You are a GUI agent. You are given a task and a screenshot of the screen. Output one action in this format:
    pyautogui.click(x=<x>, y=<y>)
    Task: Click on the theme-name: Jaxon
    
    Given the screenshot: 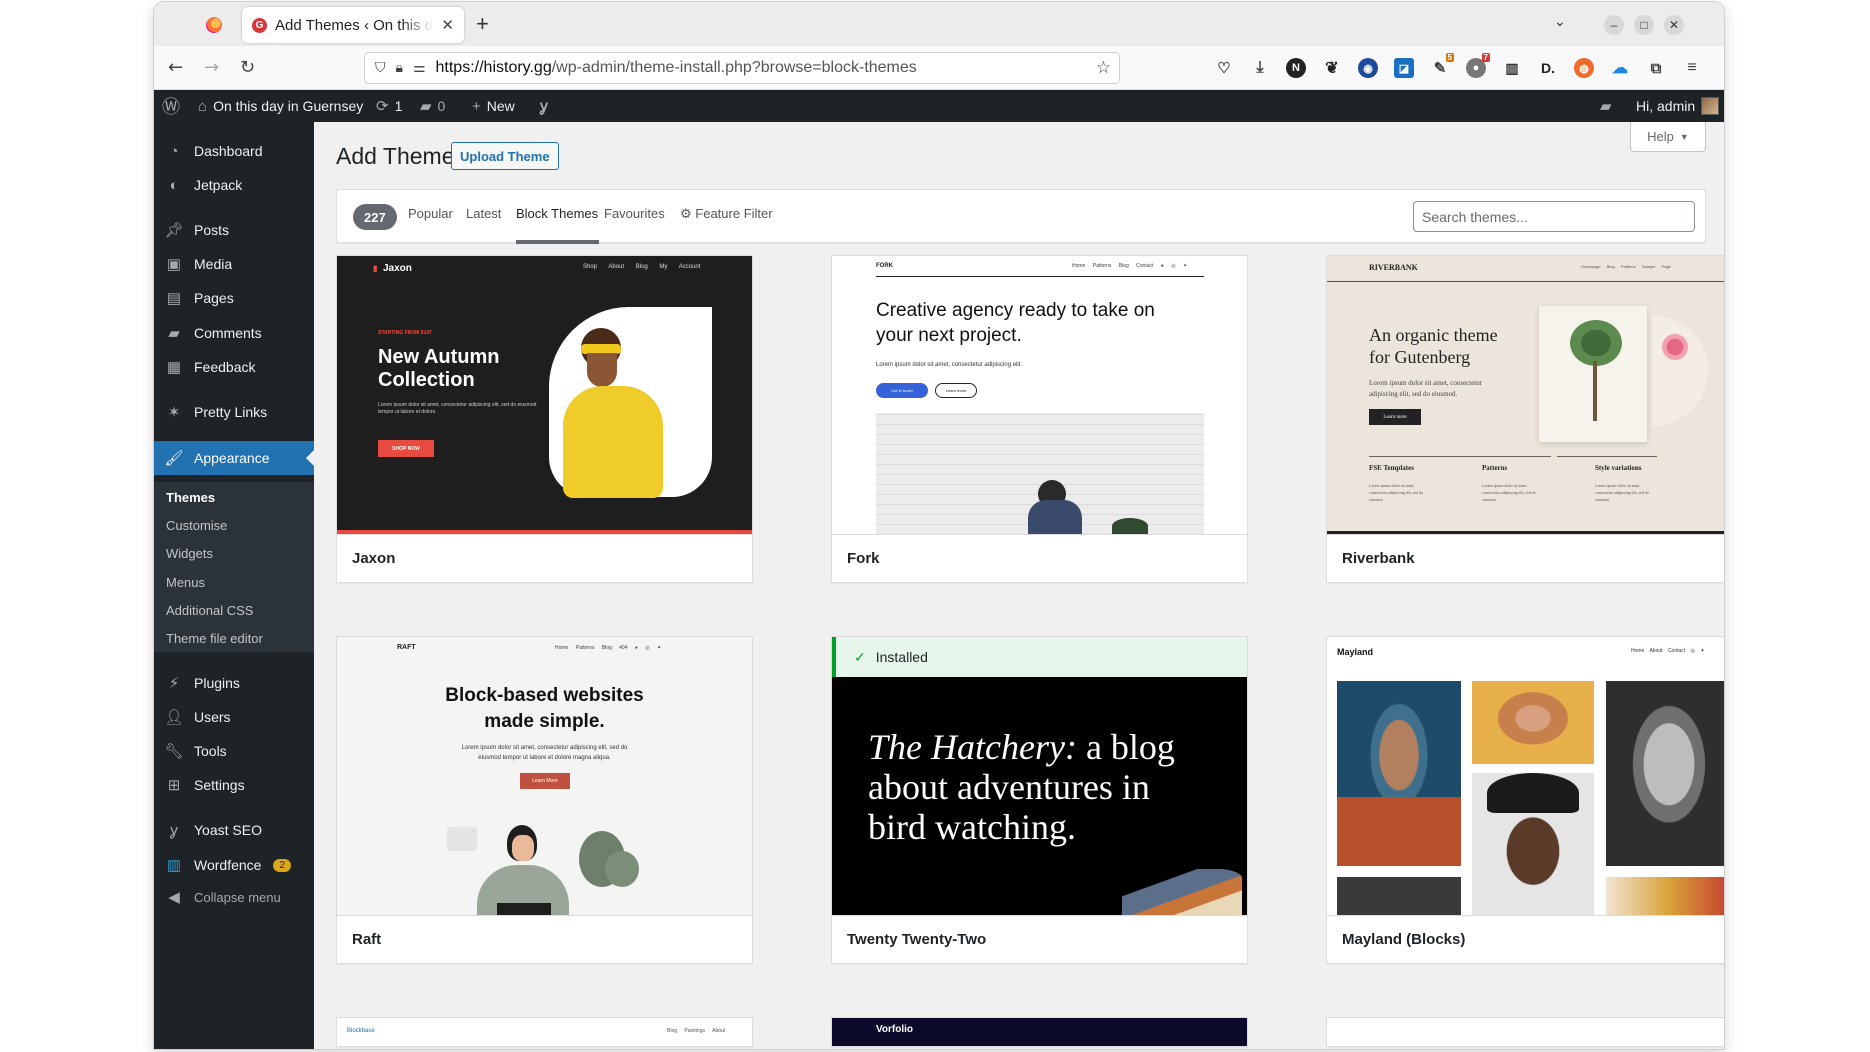 What is the action you would take?
    pyautogui.click(x=544, y=558)
    